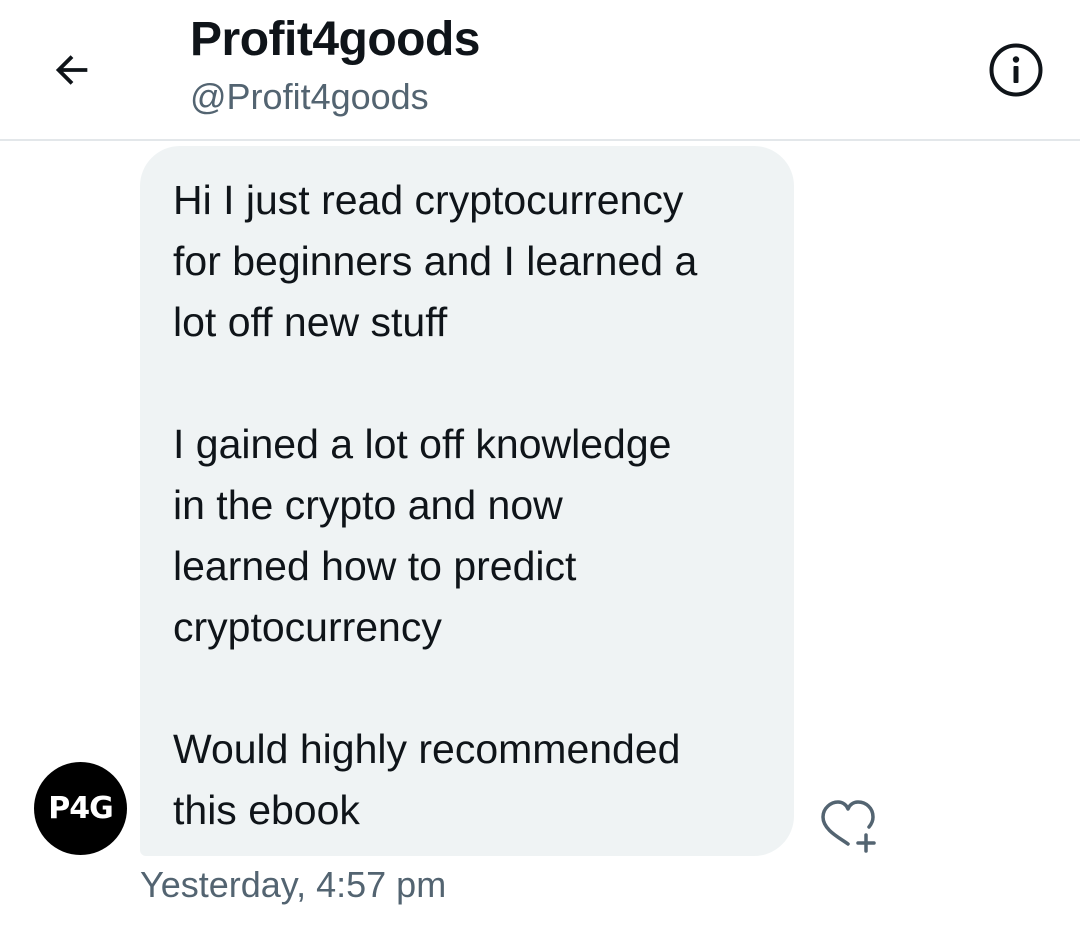 The width and height of the screenshot is (1080, 932). What do you see at coordinates (435, 261) in the screenshot?
I see `message-line: for beginners and I learned a` at bounding box center [435, 261].